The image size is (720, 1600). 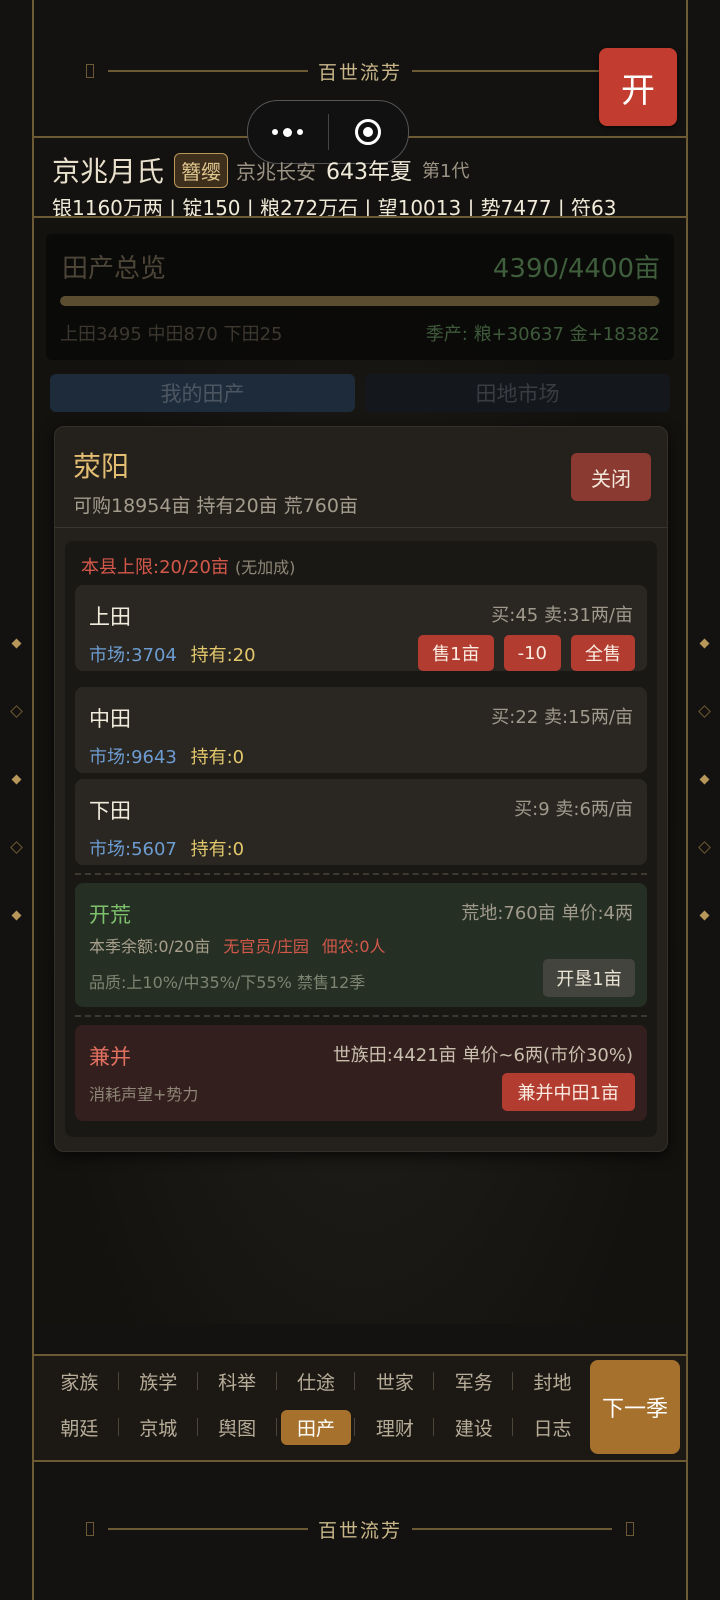 I want to click on reclaim-button: 开垦1亩, so click(x=589, y=978).